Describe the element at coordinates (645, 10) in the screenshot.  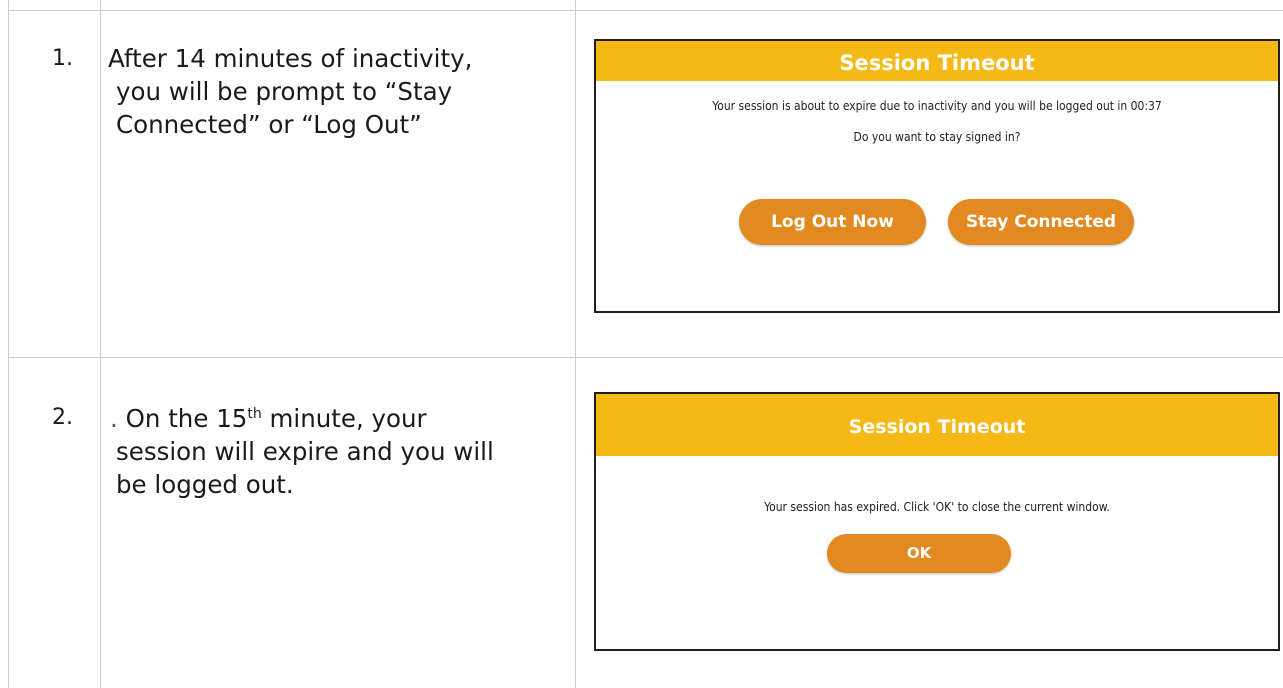
I see `table-border-top` at that location.